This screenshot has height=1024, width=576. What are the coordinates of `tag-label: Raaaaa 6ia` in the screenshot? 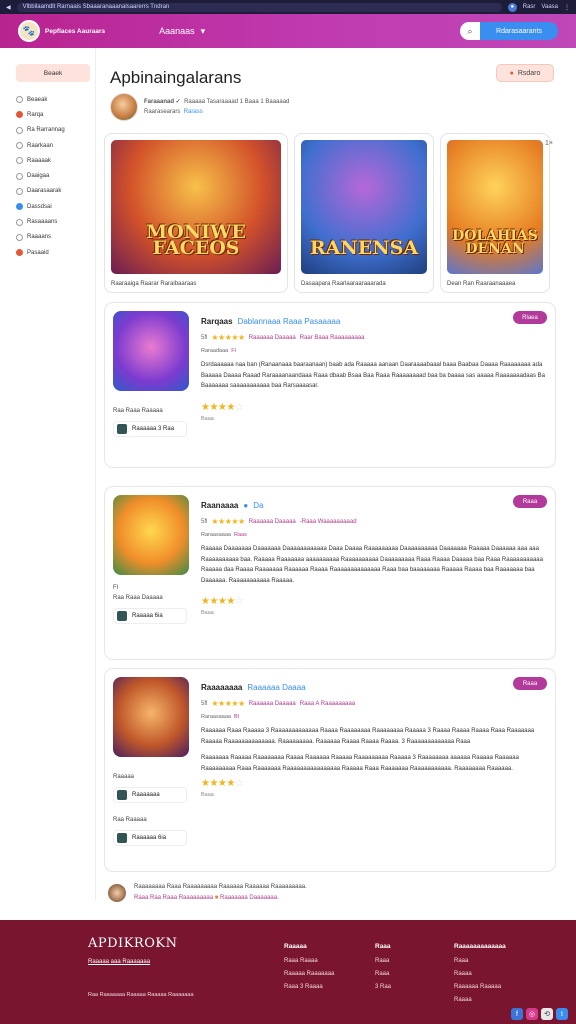 It's located at (147, 616).